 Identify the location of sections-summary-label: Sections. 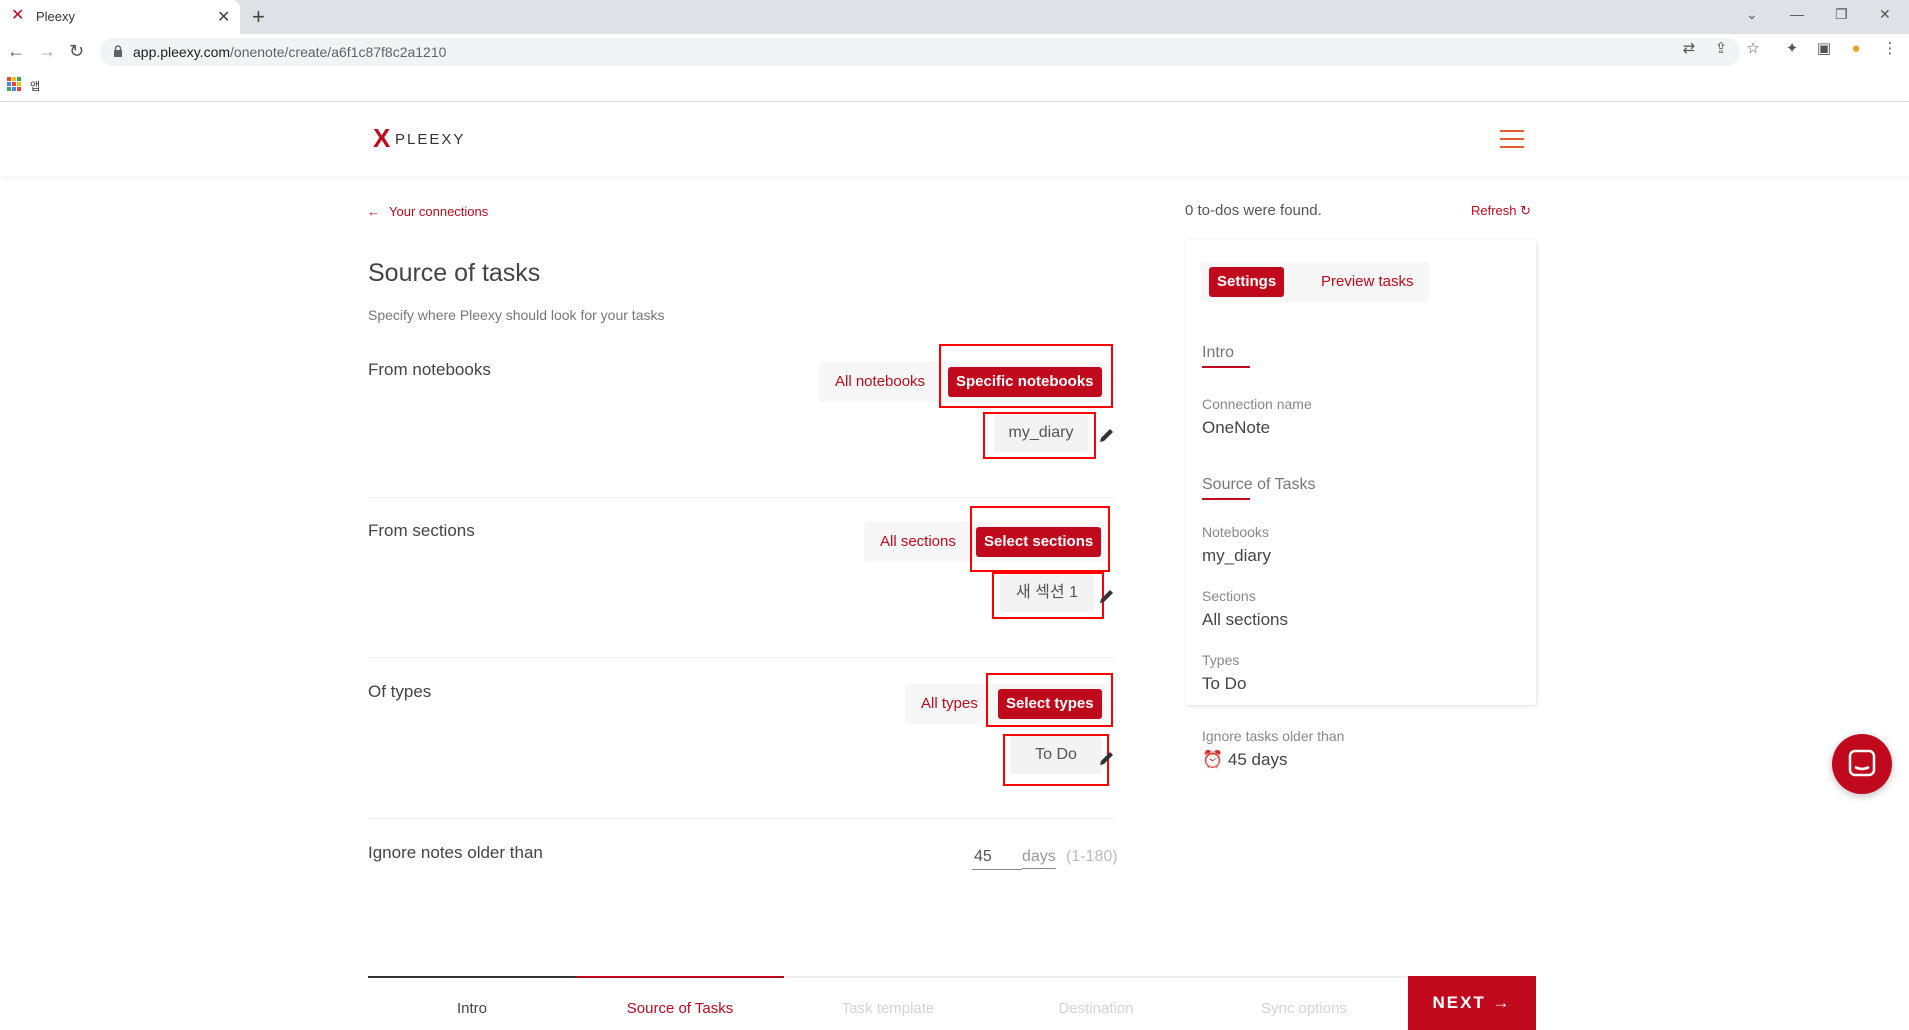
(1229, 596).